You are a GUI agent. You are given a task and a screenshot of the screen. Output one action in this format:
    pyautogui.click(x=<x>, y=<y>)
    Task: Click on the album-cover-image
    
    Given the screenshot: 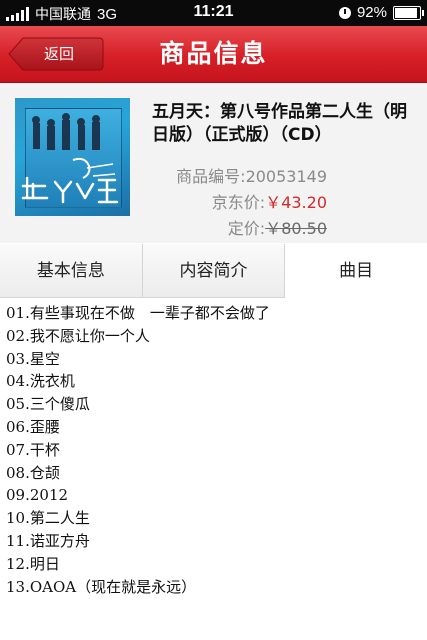 What is the action you would take?
    pyautogui.click(x=72, y=157)
    